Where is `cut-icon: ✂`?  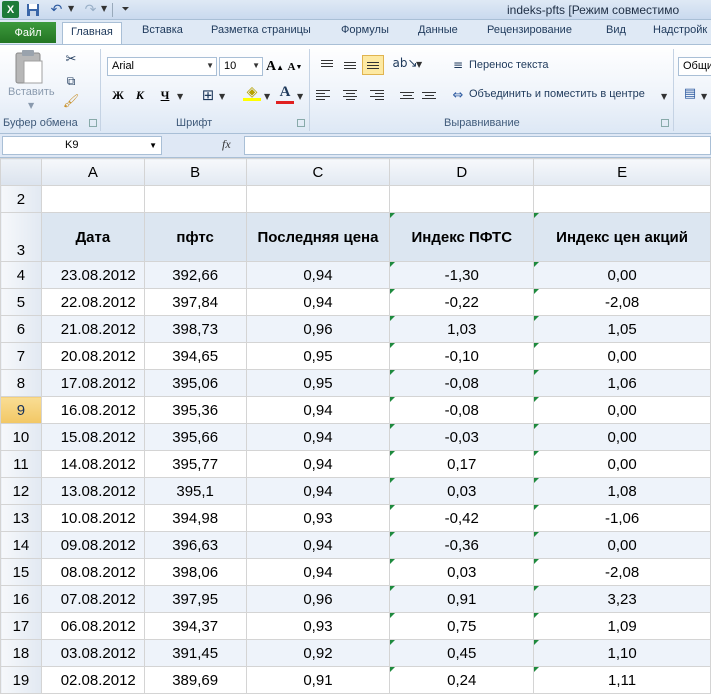 cut-icon: ✂ is located at coordinates (71, 59).